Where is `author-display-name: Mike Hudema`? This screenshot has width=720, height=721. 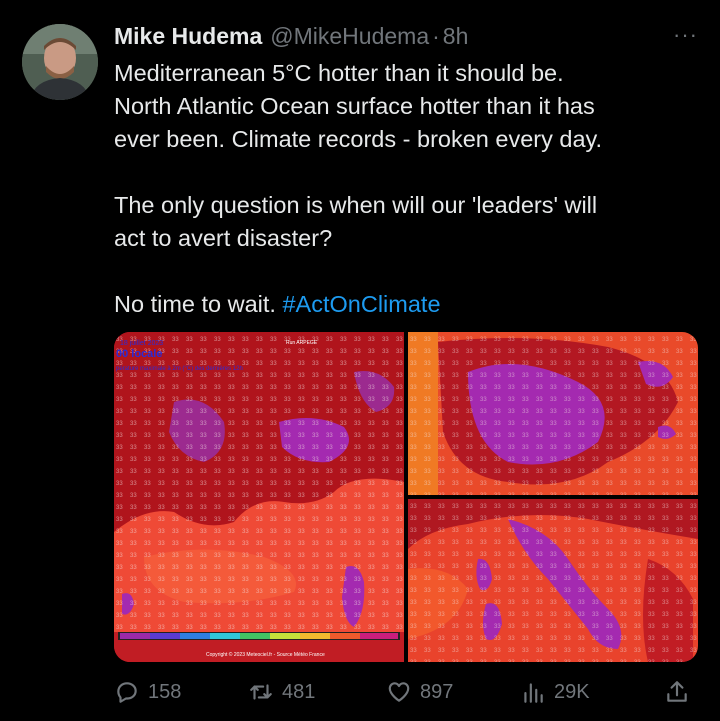
author-display-name: Mike Hudema is located at coordinates (188, 36).